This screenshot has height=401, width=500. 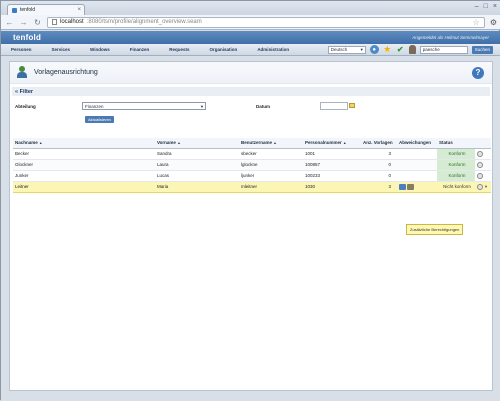 What do you see at coordinates (79, 10) in the screenshot?
I see `close-tab-icon: ×` at bounding box center [79, 10].